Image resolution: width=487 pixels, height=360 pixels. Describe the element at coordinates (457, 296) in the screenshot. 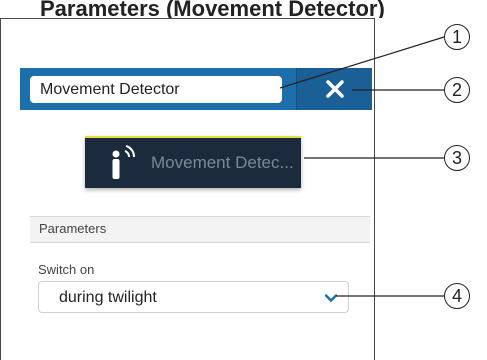

I see `callout-4: 4` at that location.